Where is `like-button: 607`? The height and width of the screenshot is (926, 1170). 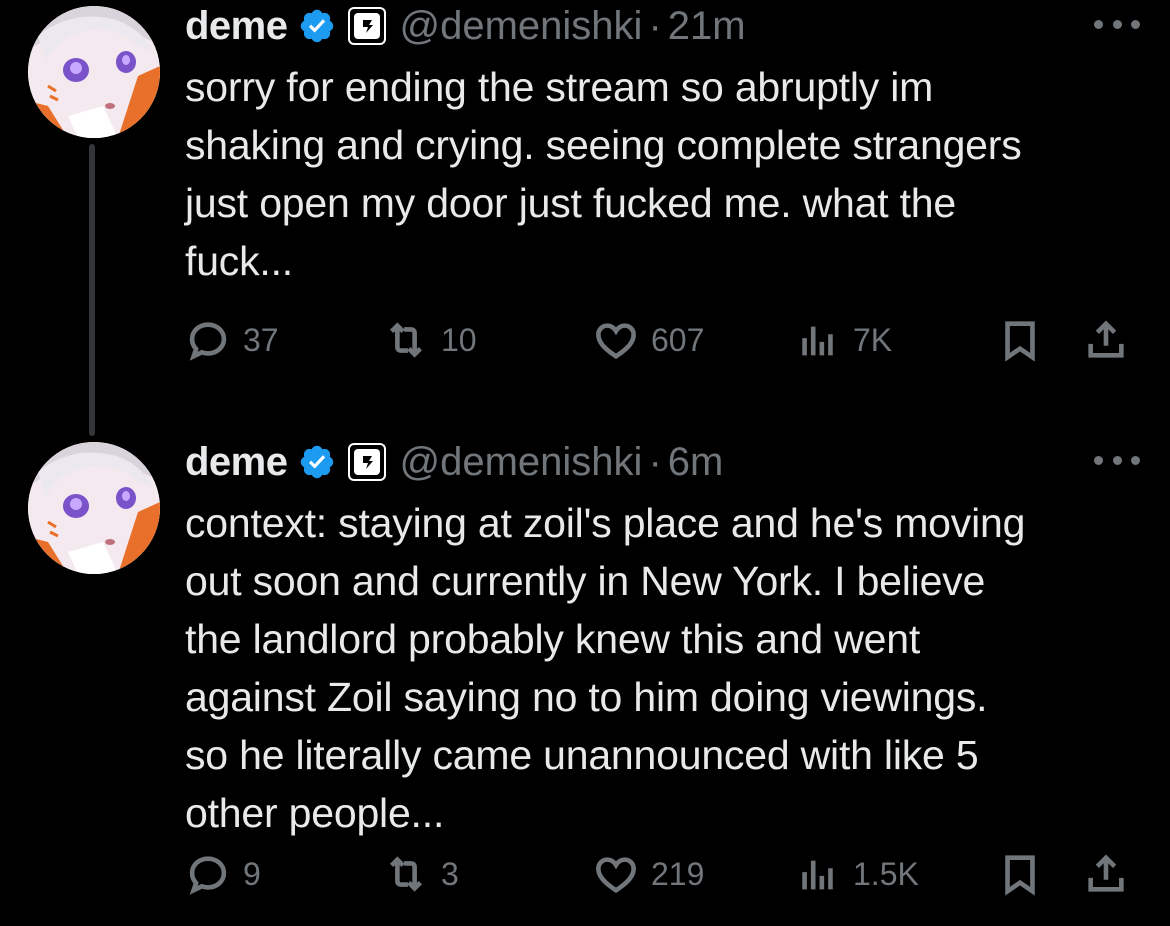
like-button: 607 is located at coordinates (648, 340).